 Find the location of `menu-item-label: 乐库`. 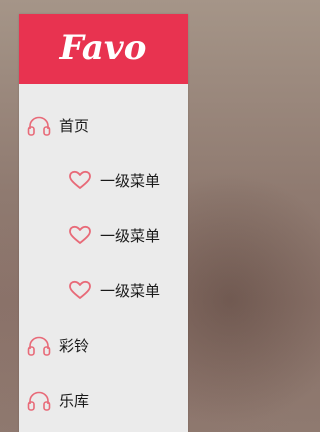

menu-item-label: 乐库 is located at coordinates (74, 401).